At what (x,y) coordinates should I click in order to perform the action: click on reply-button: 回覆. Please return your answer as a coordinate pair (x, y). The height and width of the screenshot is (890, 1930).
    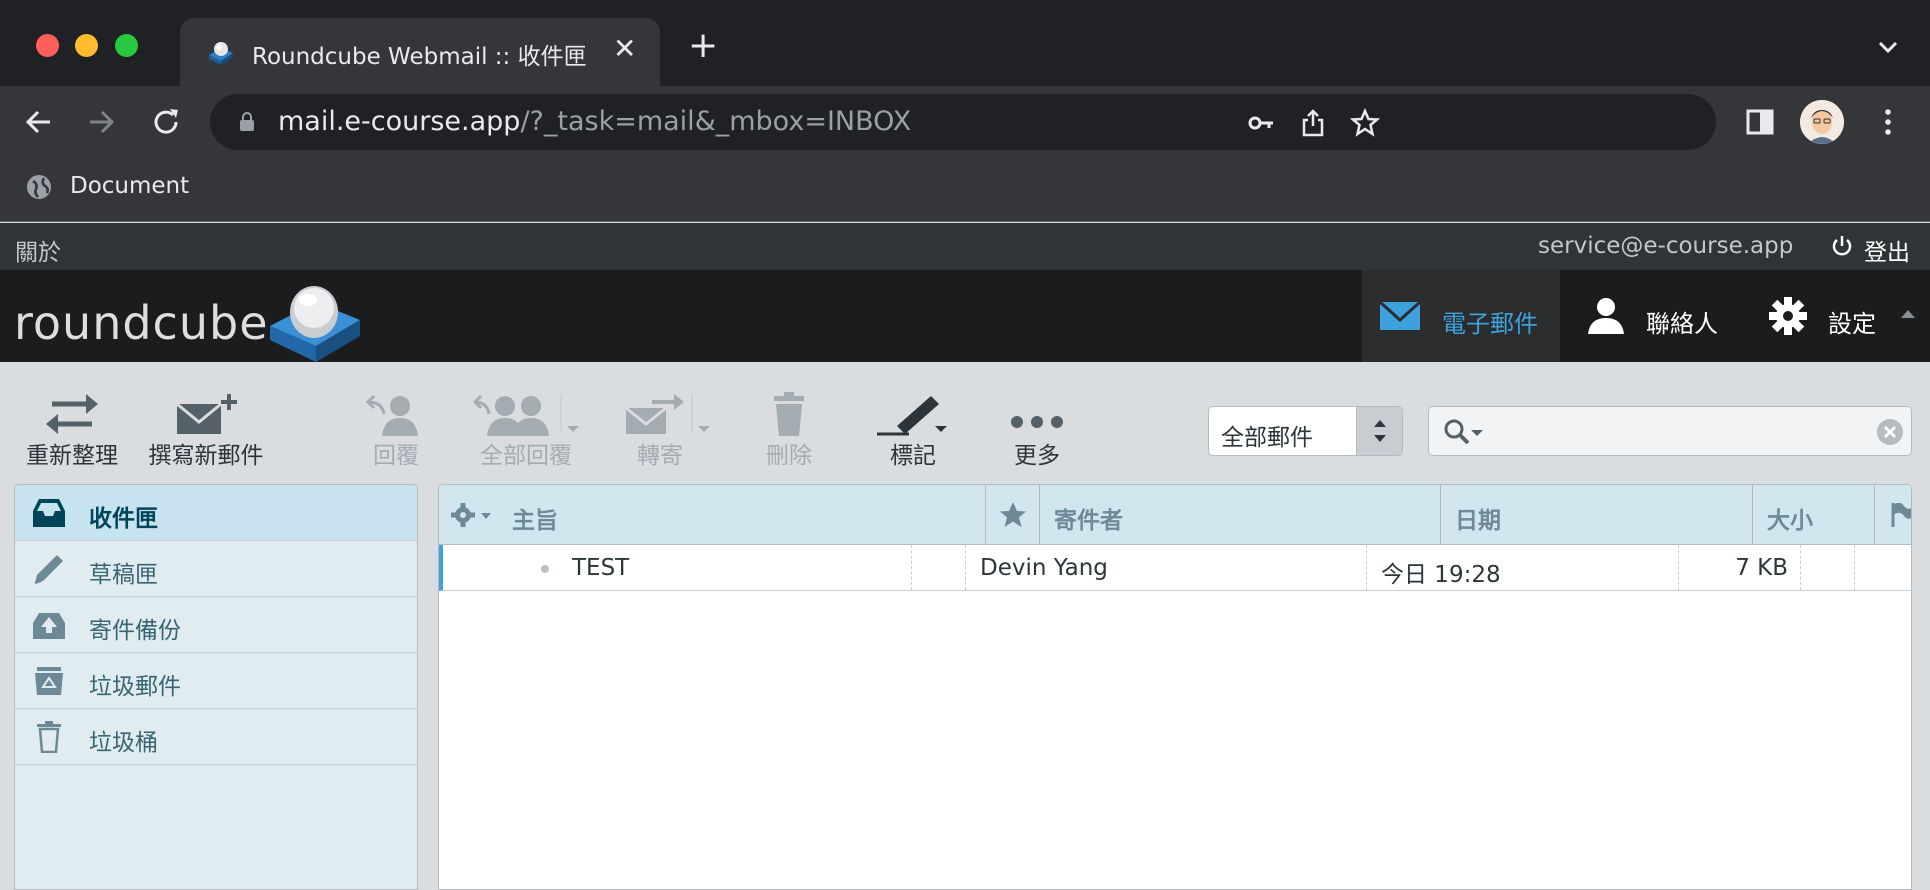
    Looking at the image, I should click on (396, 431).